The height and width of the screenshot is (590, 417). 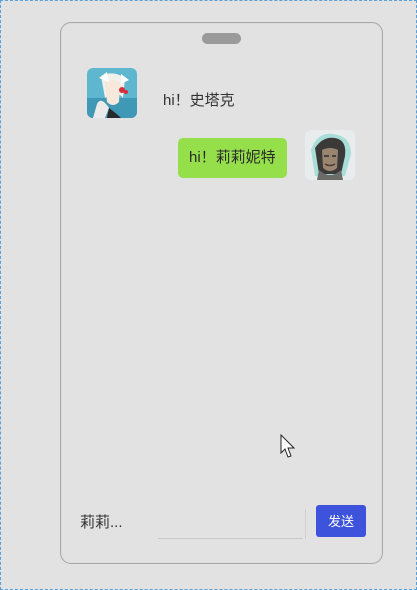 What do you see at coordinates (305, 524) in the screenshot?
I see `input-divider` at bounding box center [305, 524].